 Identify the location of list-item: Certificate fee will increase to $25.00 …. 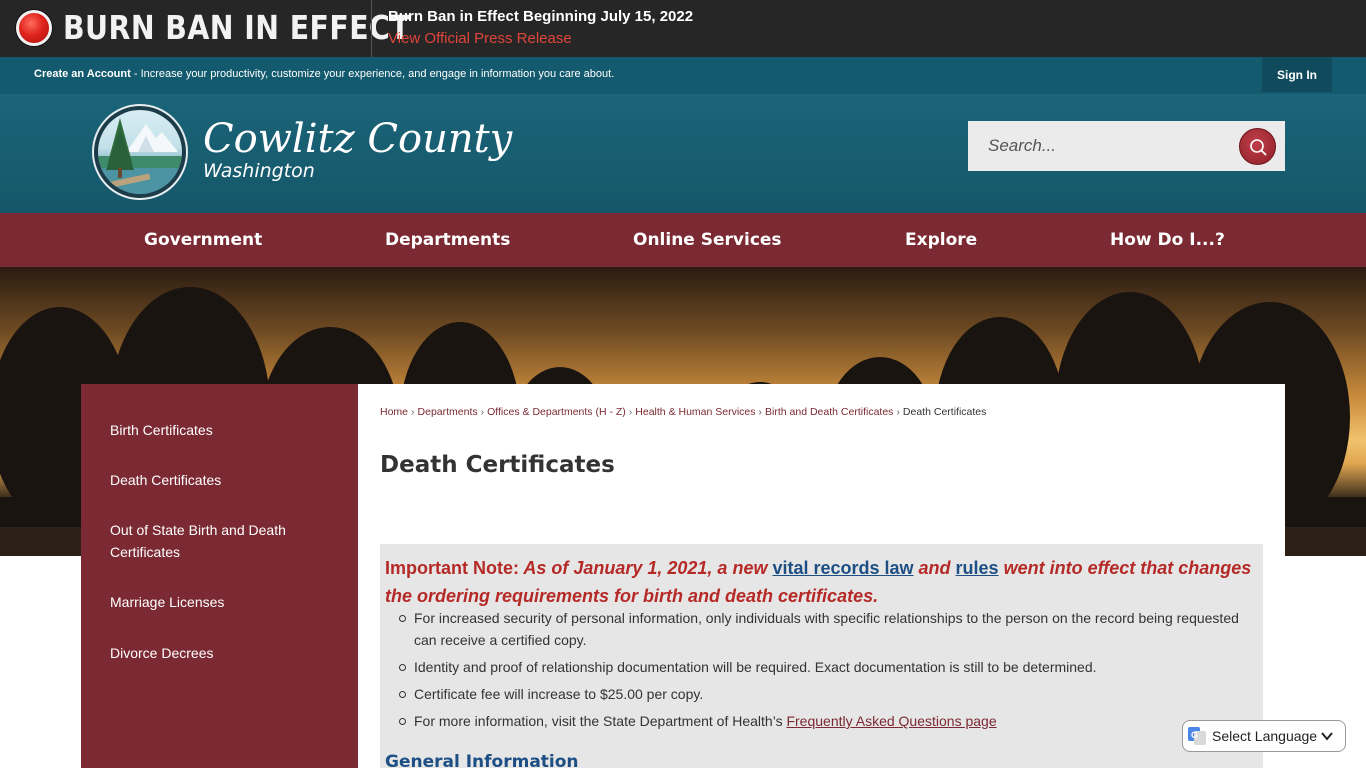
(829, 694).